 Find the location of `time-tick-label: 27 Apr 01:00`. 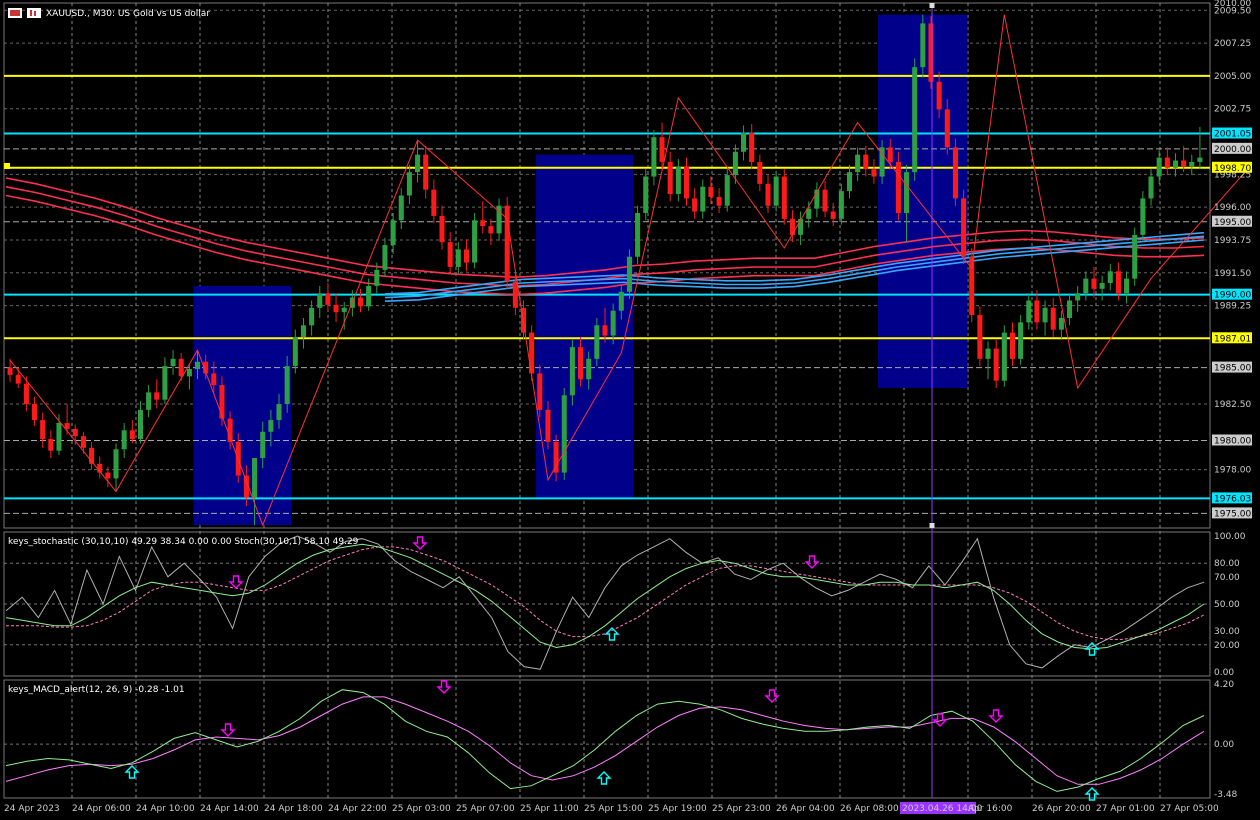

time-tick-label: 27 Apr 01:00 is located at coordinates (1125, 809).